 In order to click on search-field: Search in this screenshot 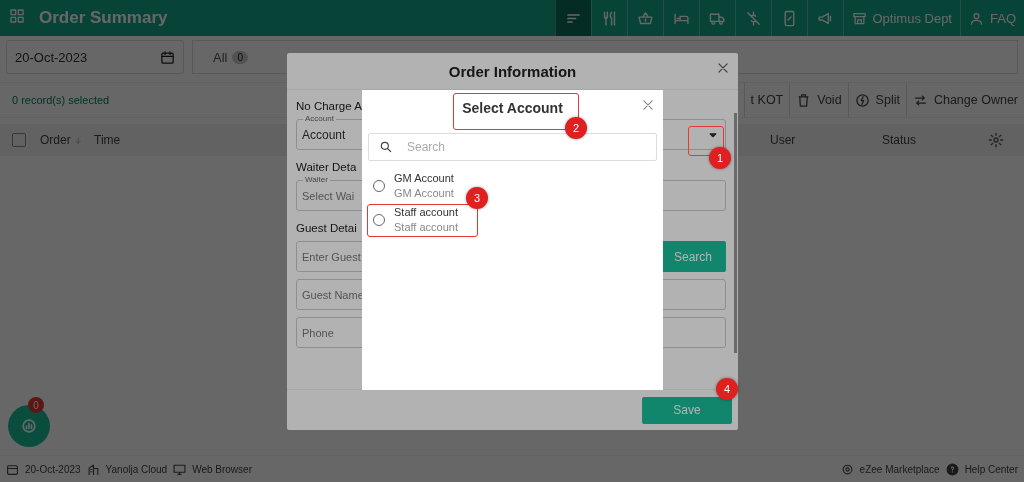, I will do `click(512, 147)`.